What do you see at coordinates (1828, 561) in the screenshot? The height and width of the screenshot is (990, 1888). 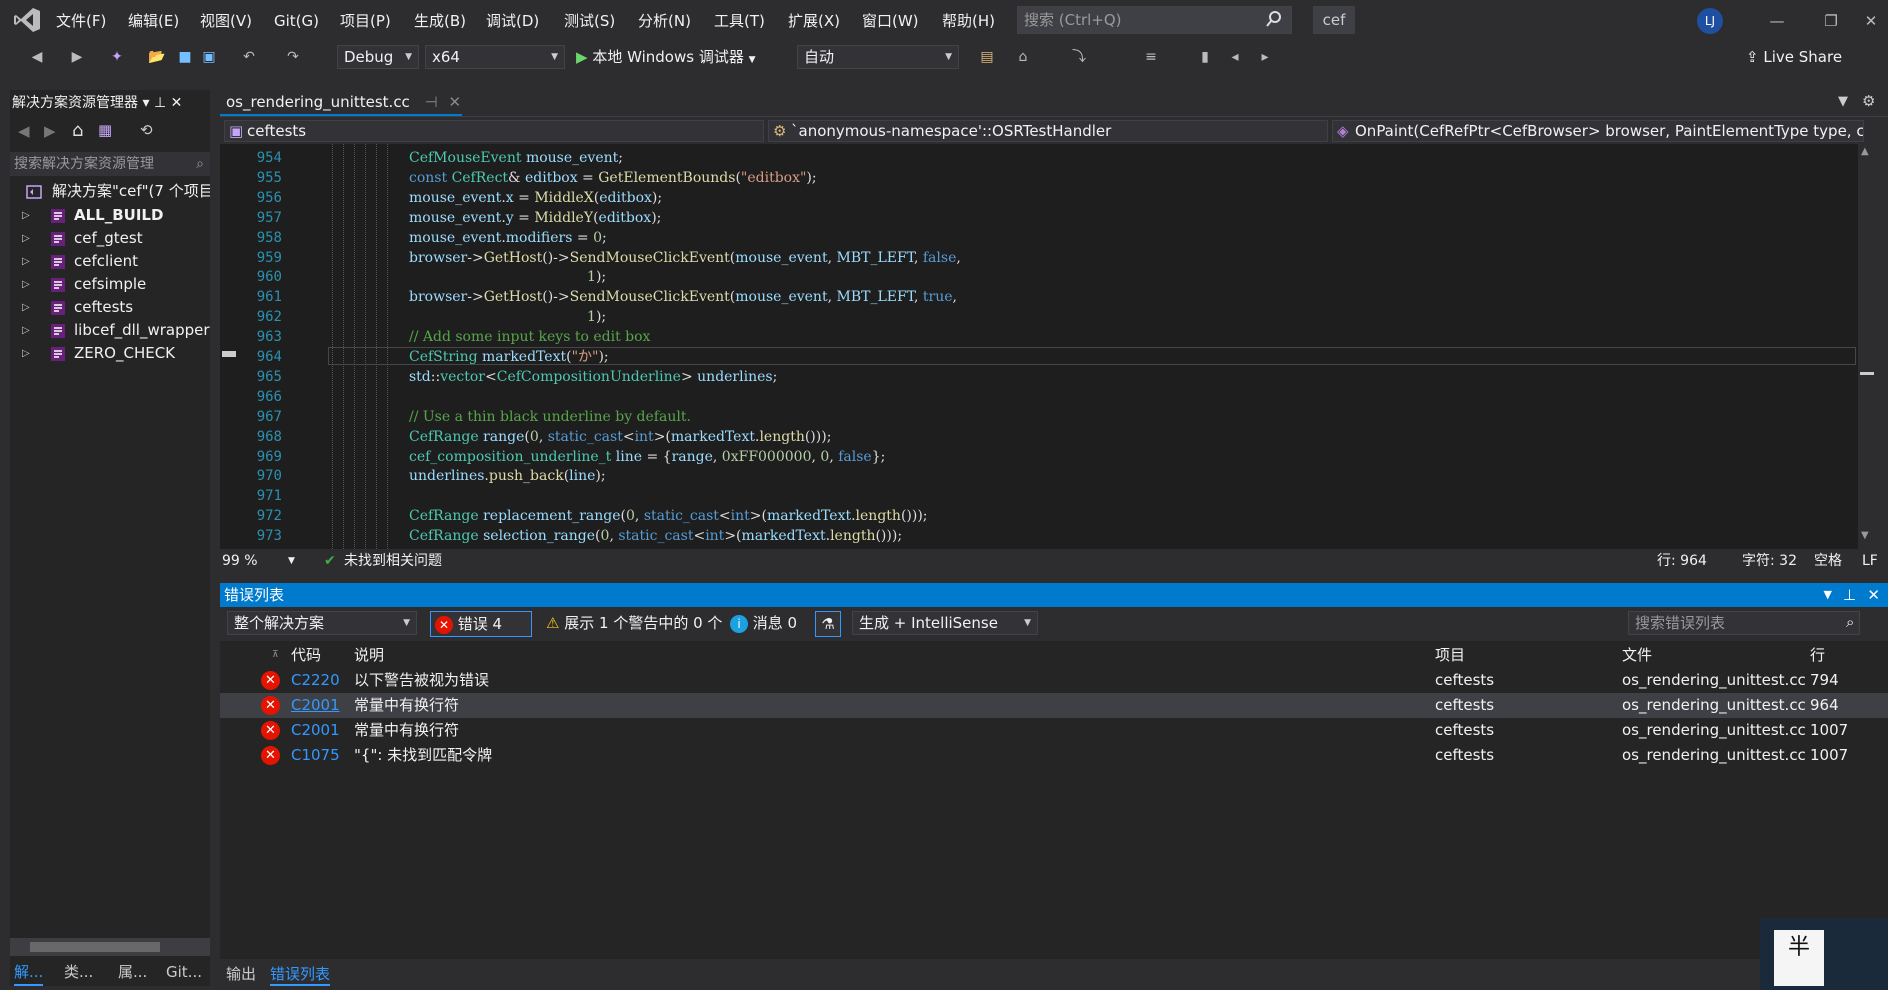 I see `whitespace-indicator: 空格` at bounding box center [1828, 561].